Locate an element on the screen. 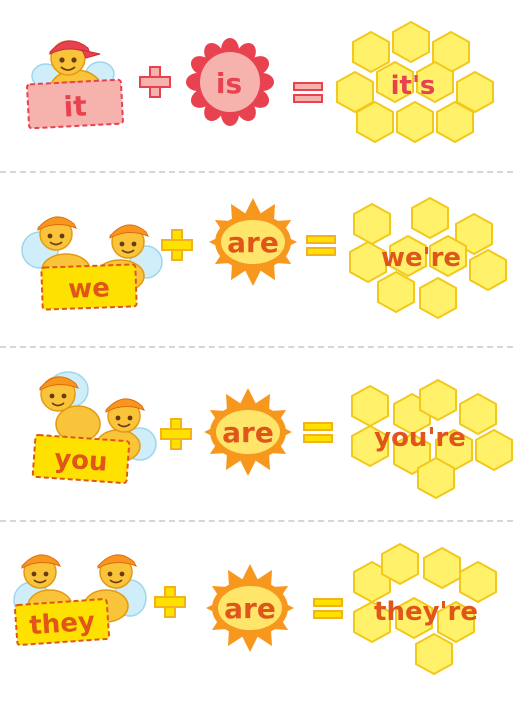  pronoun-label: it is located at coordinates (75, 106).